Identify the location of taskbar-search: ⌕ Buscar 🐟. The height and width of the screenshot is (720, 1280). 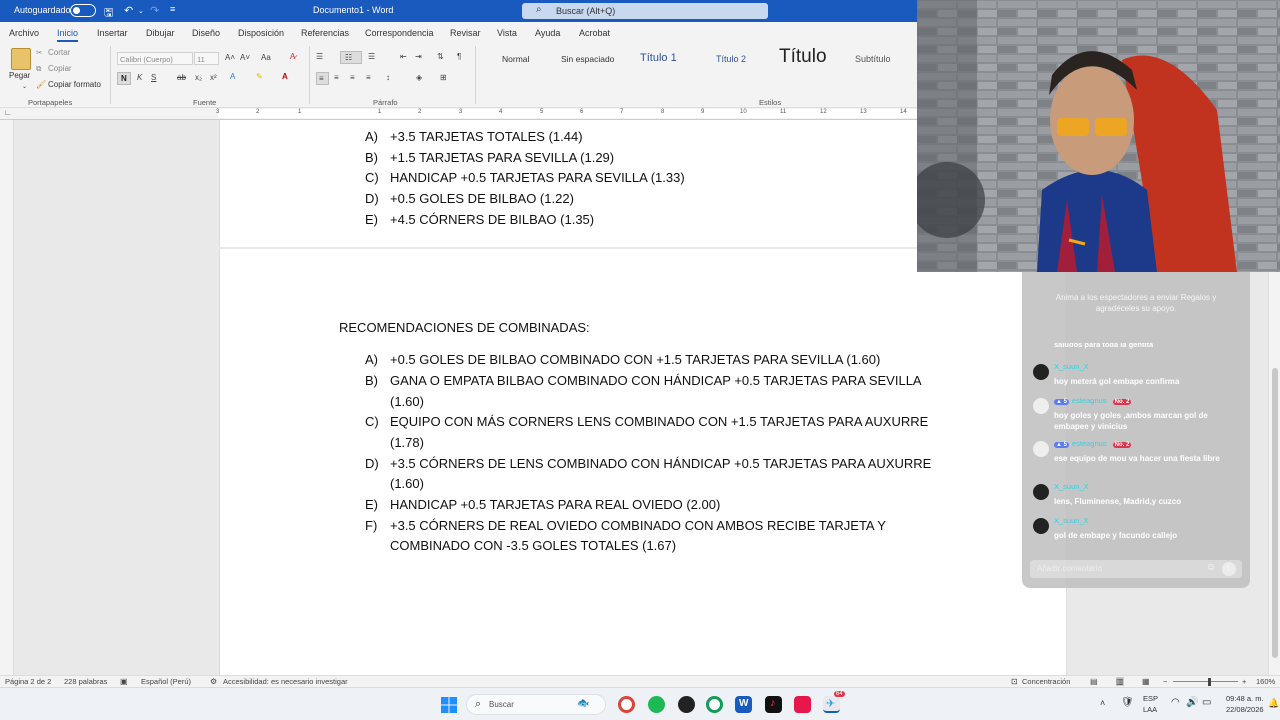
(536, 704).